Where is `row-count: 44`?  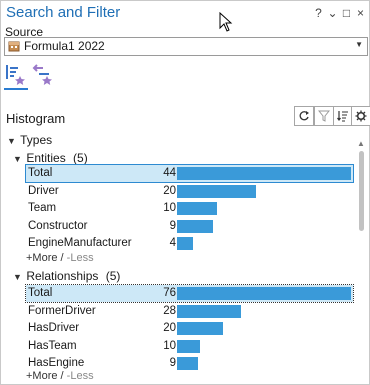 row-count: 44 is located at coordinates (169, 173).